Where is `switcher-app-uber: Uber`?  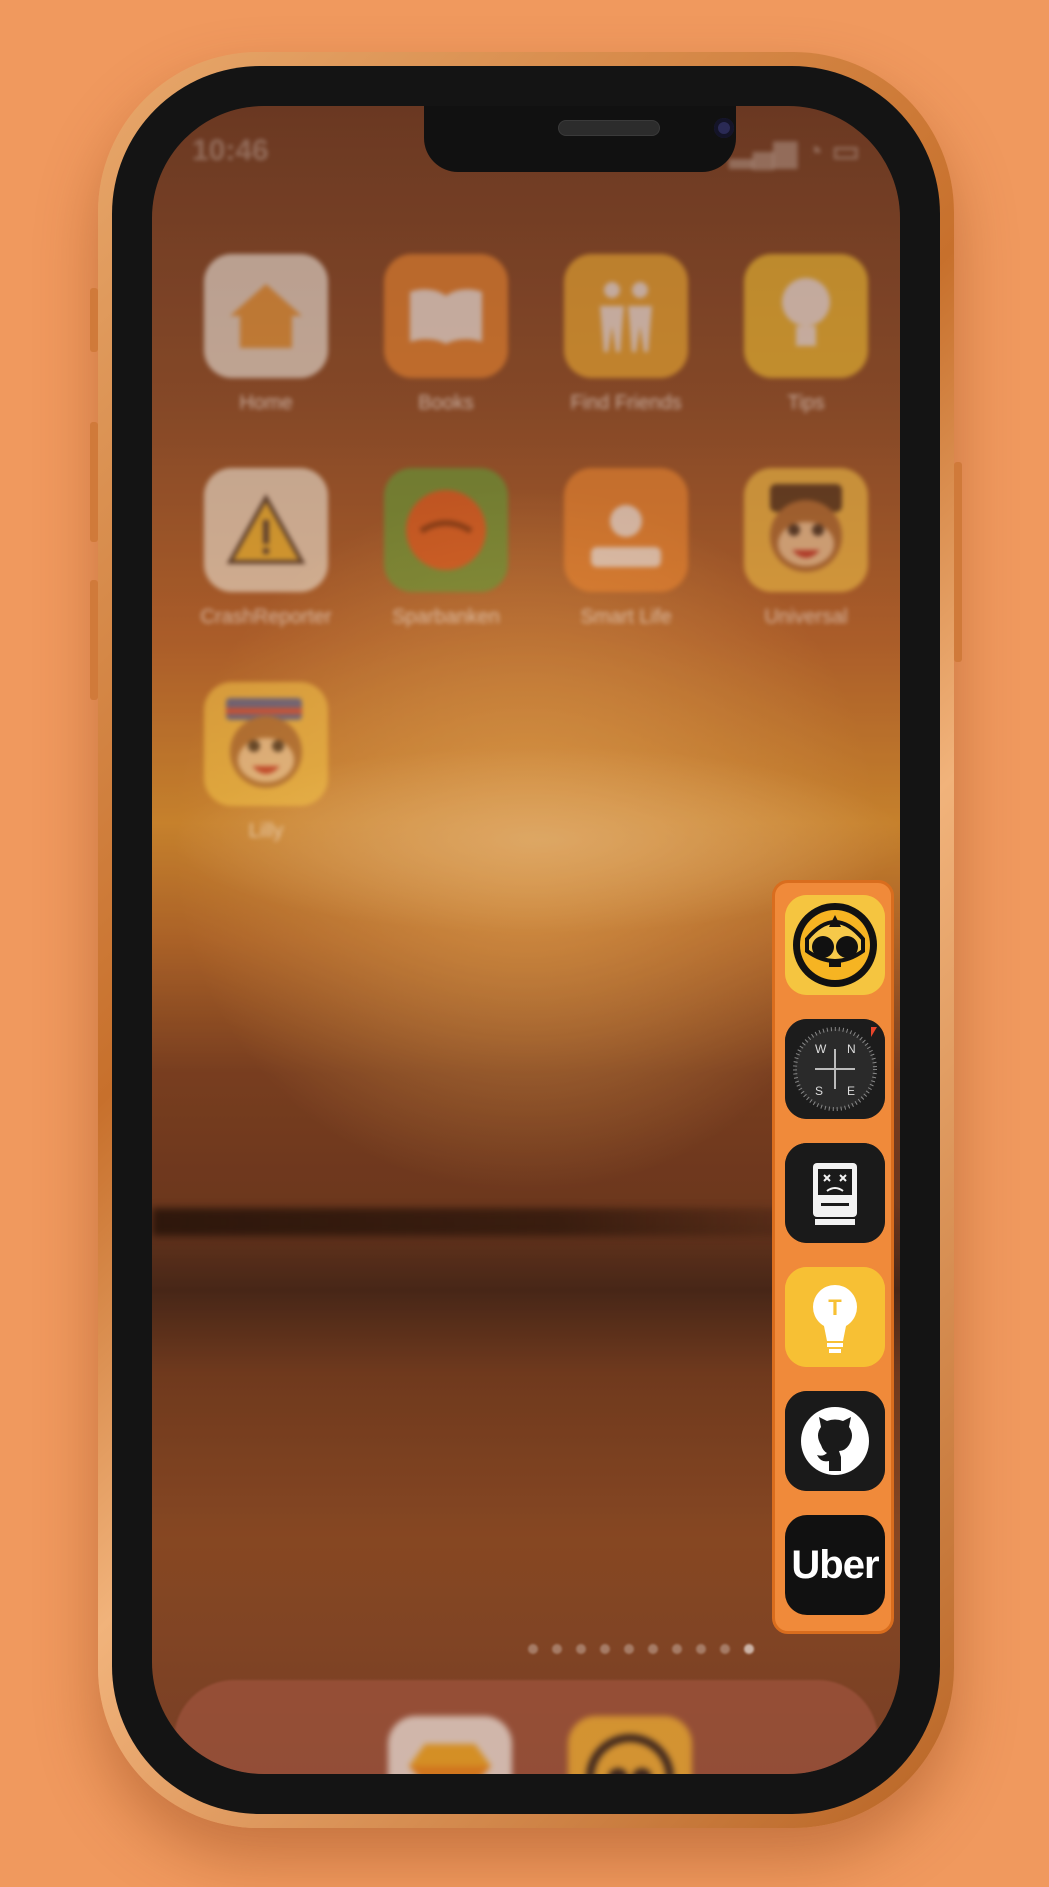 switcher-app-uber: Uber is located at coordinates (835, 1565).